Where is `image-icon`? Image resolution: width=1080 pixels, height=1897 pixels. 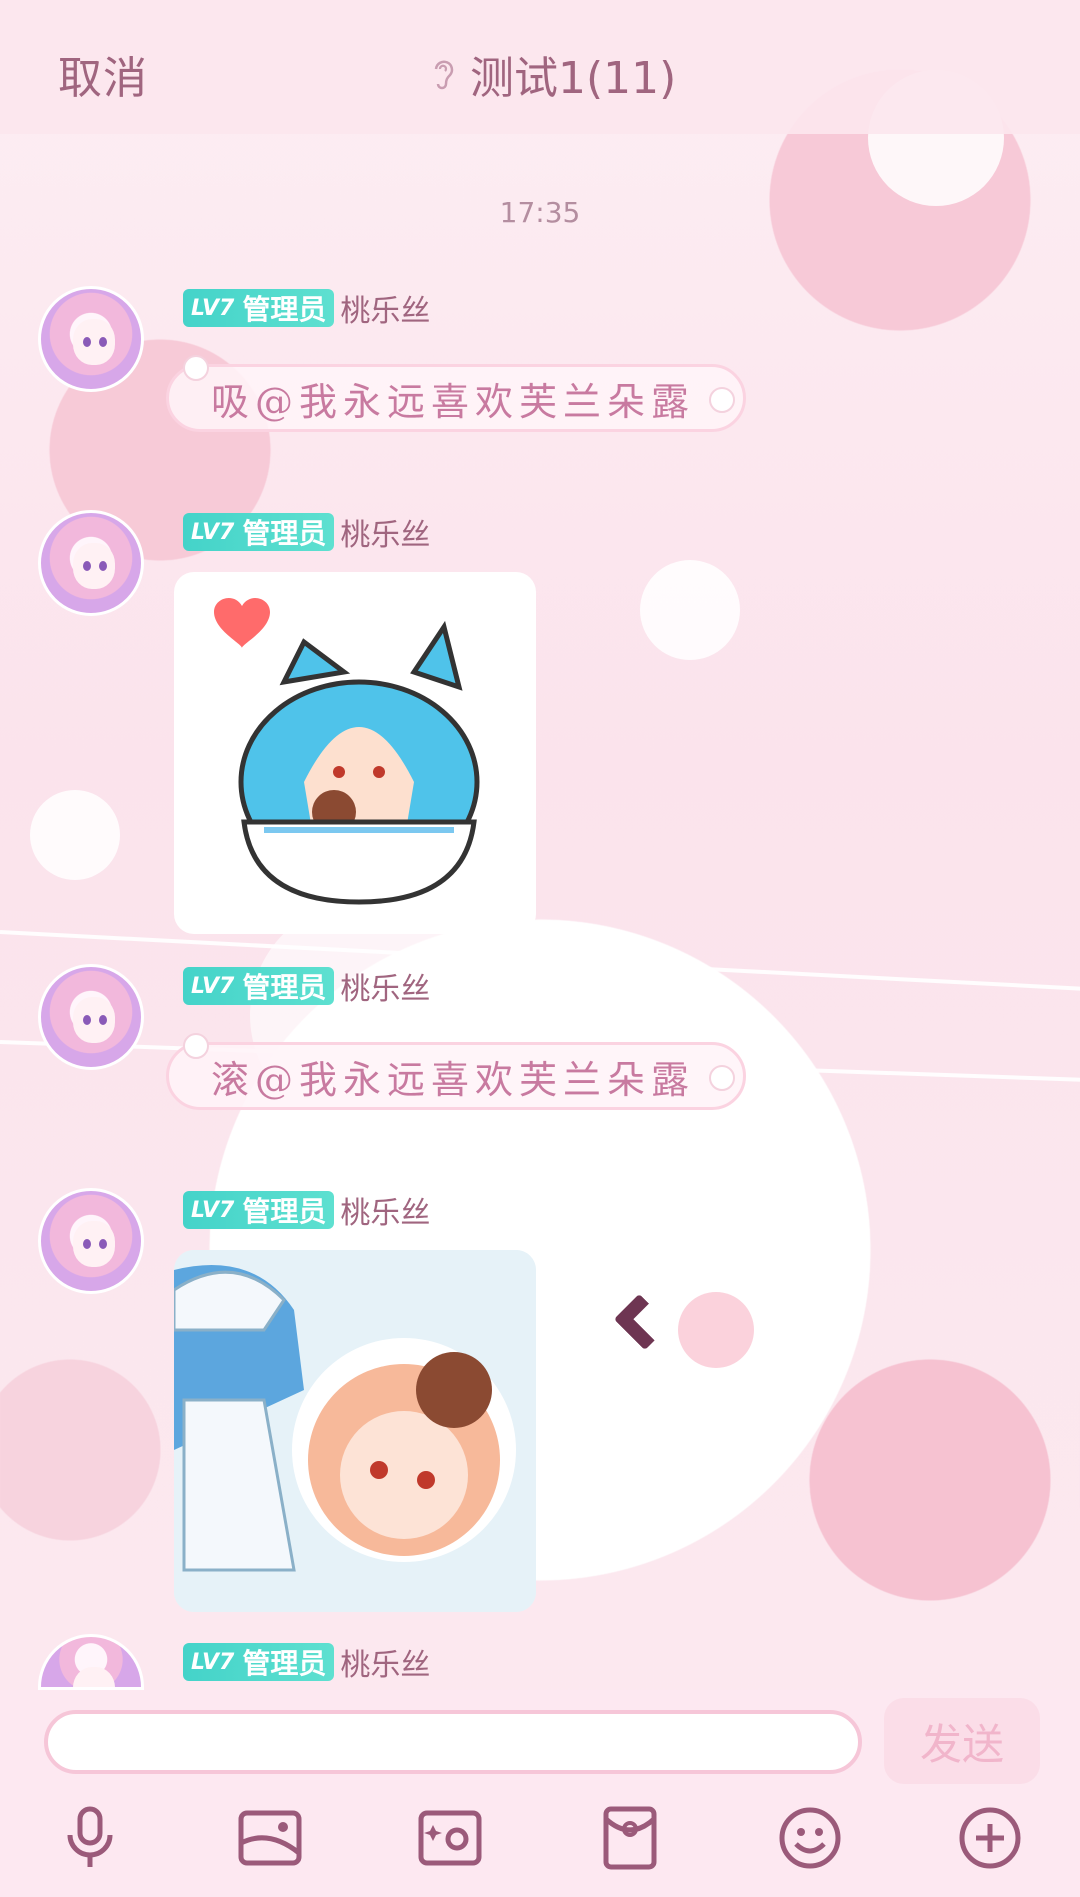 image-icon is located at coordinates (270, 1838).